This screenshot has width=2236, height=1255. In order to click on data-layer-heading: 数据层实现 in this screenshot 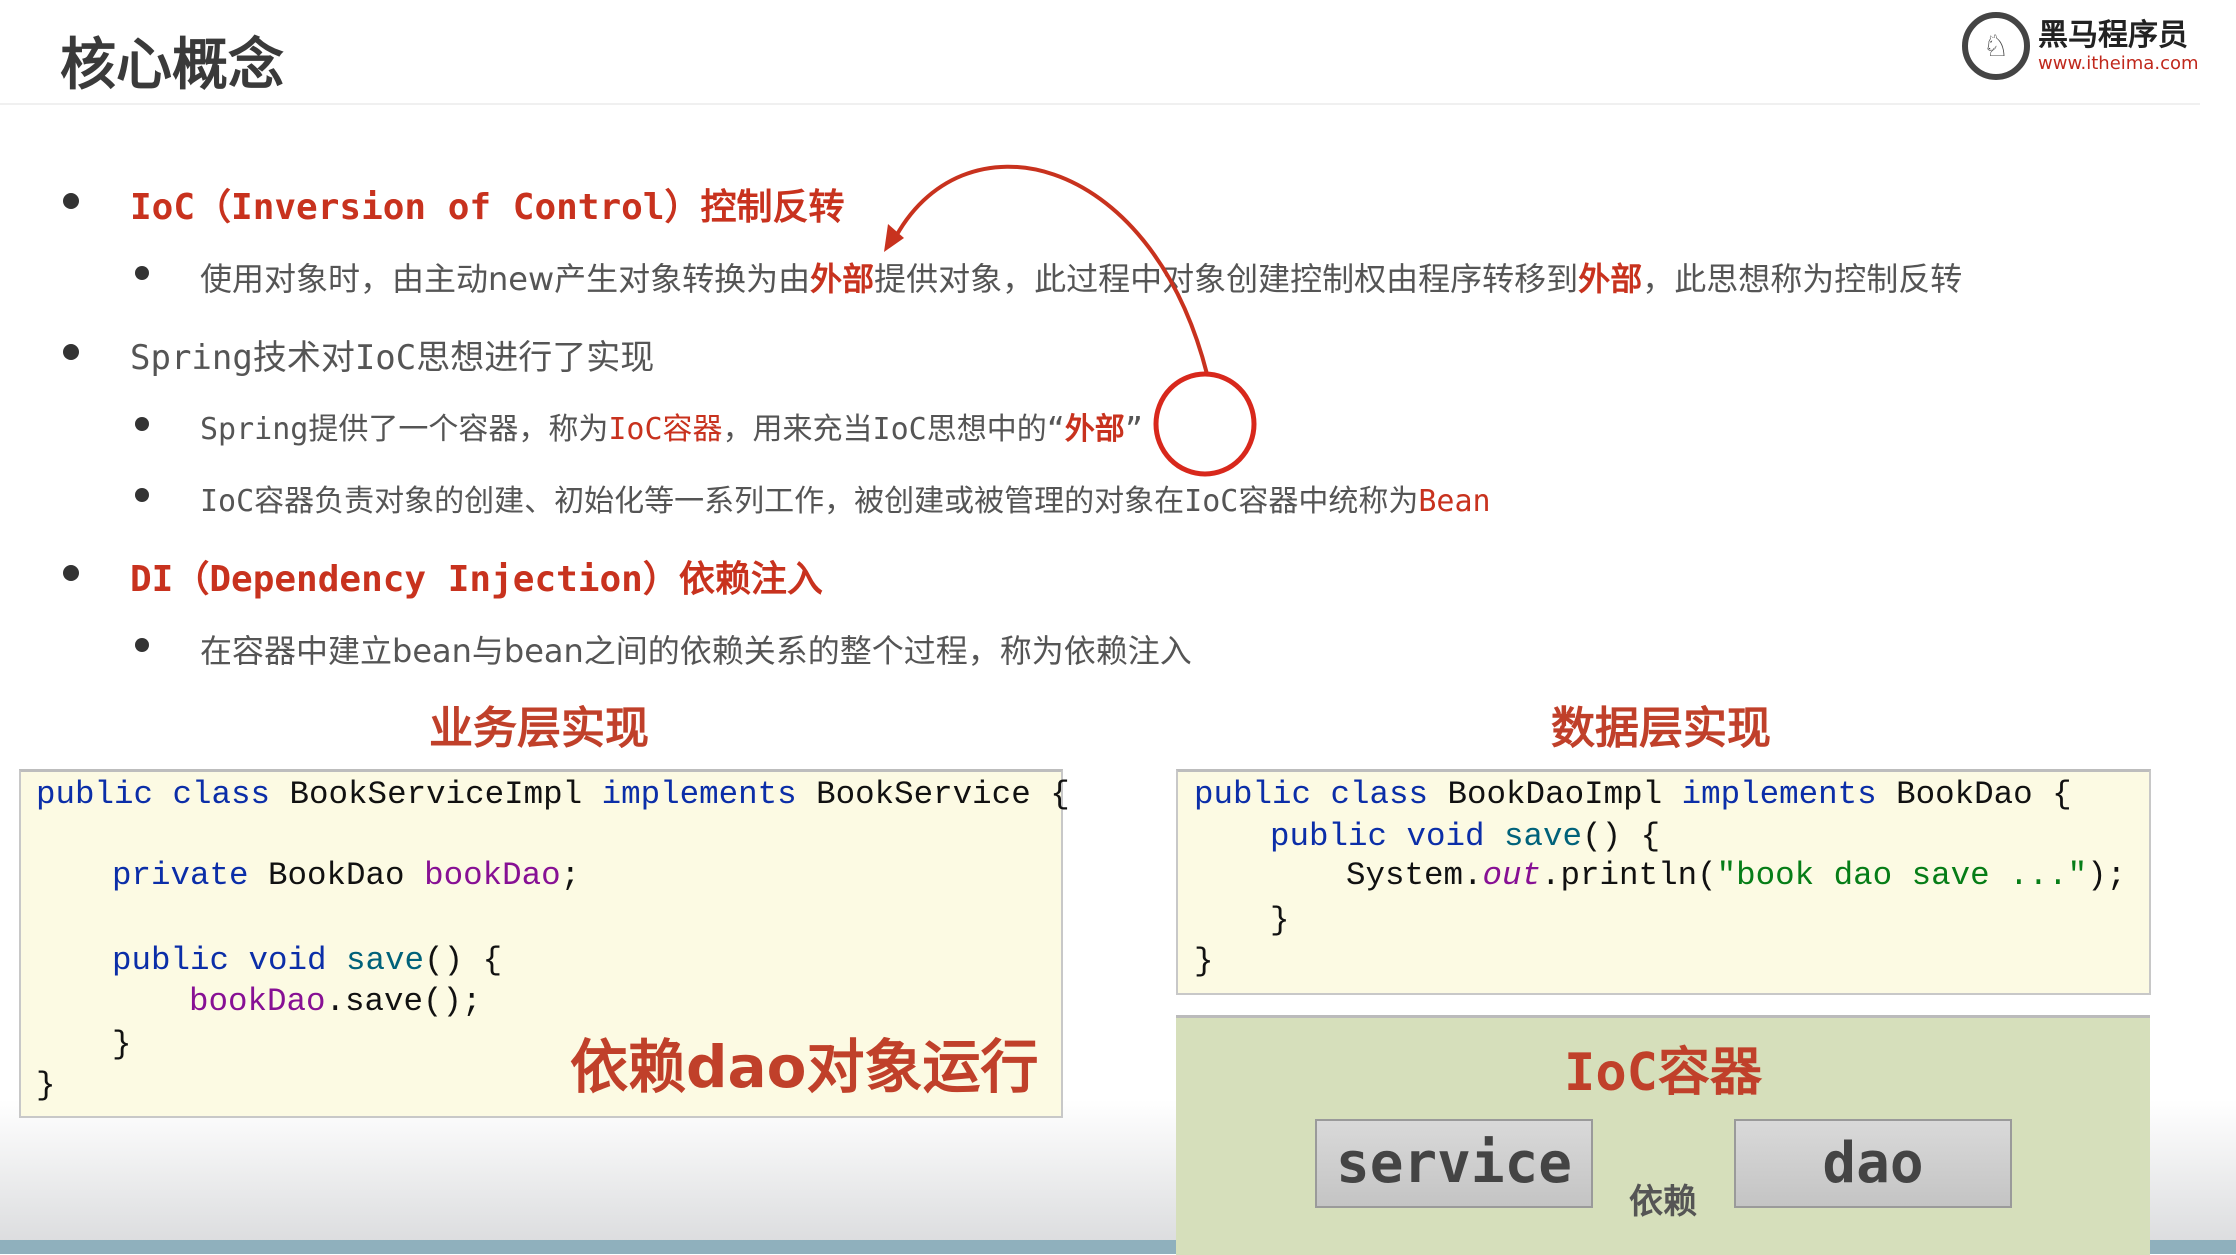, I will do `click(1661, 728)`.